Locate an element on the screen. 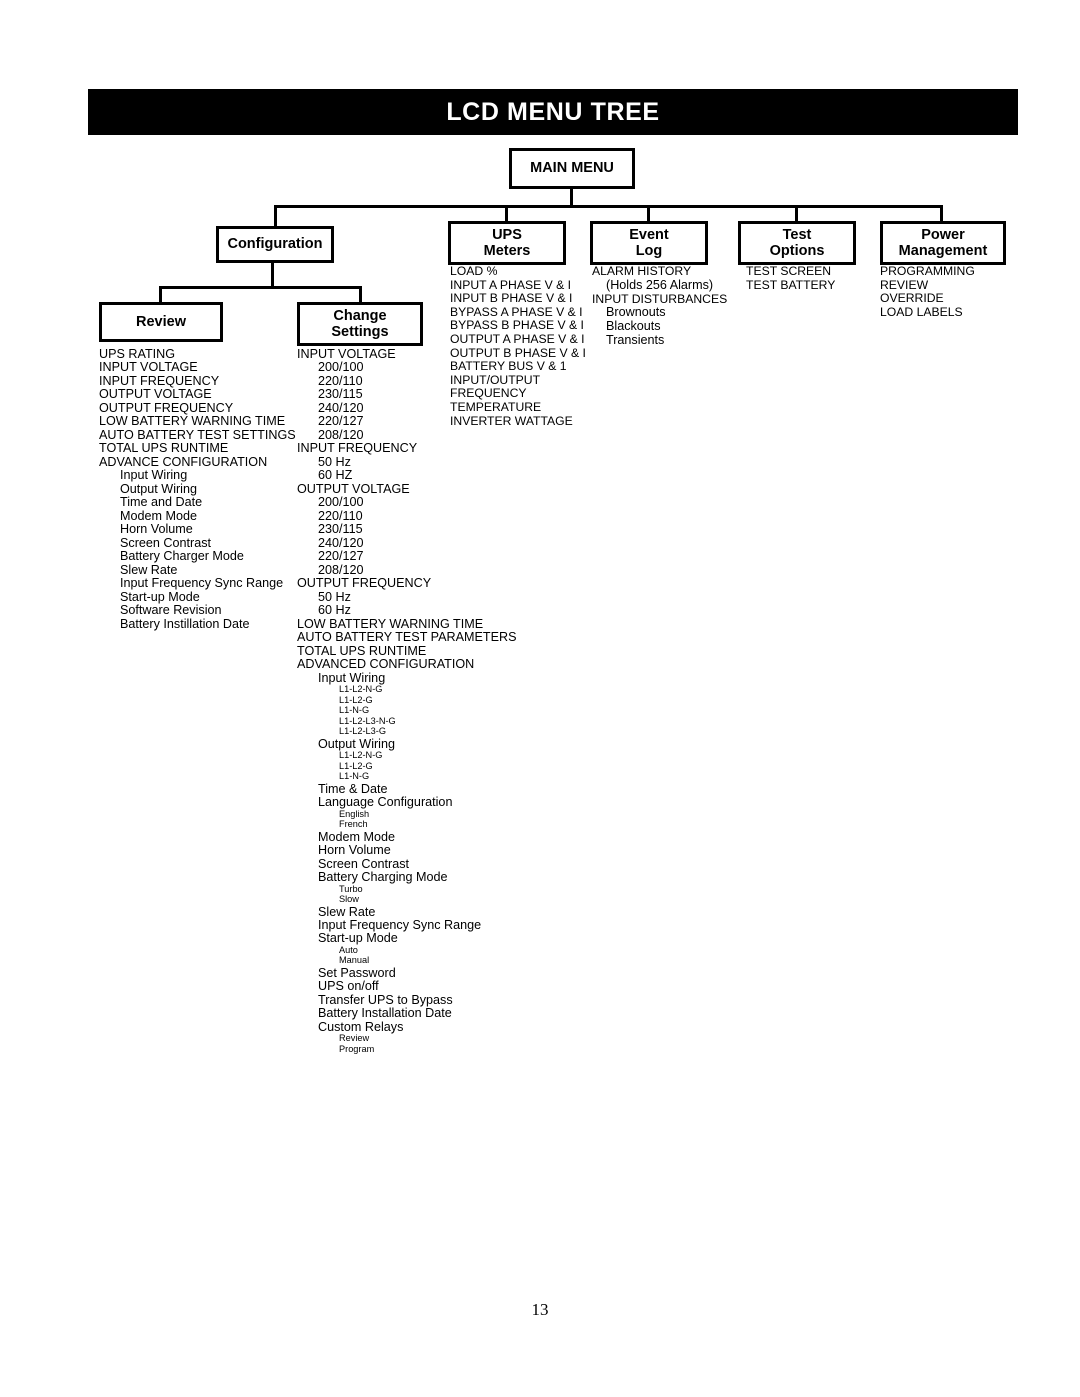 This screenshot has height=1397, width=1080. menu-item: OUTPUT VOLTAGE is located at coordinates (353, 488).